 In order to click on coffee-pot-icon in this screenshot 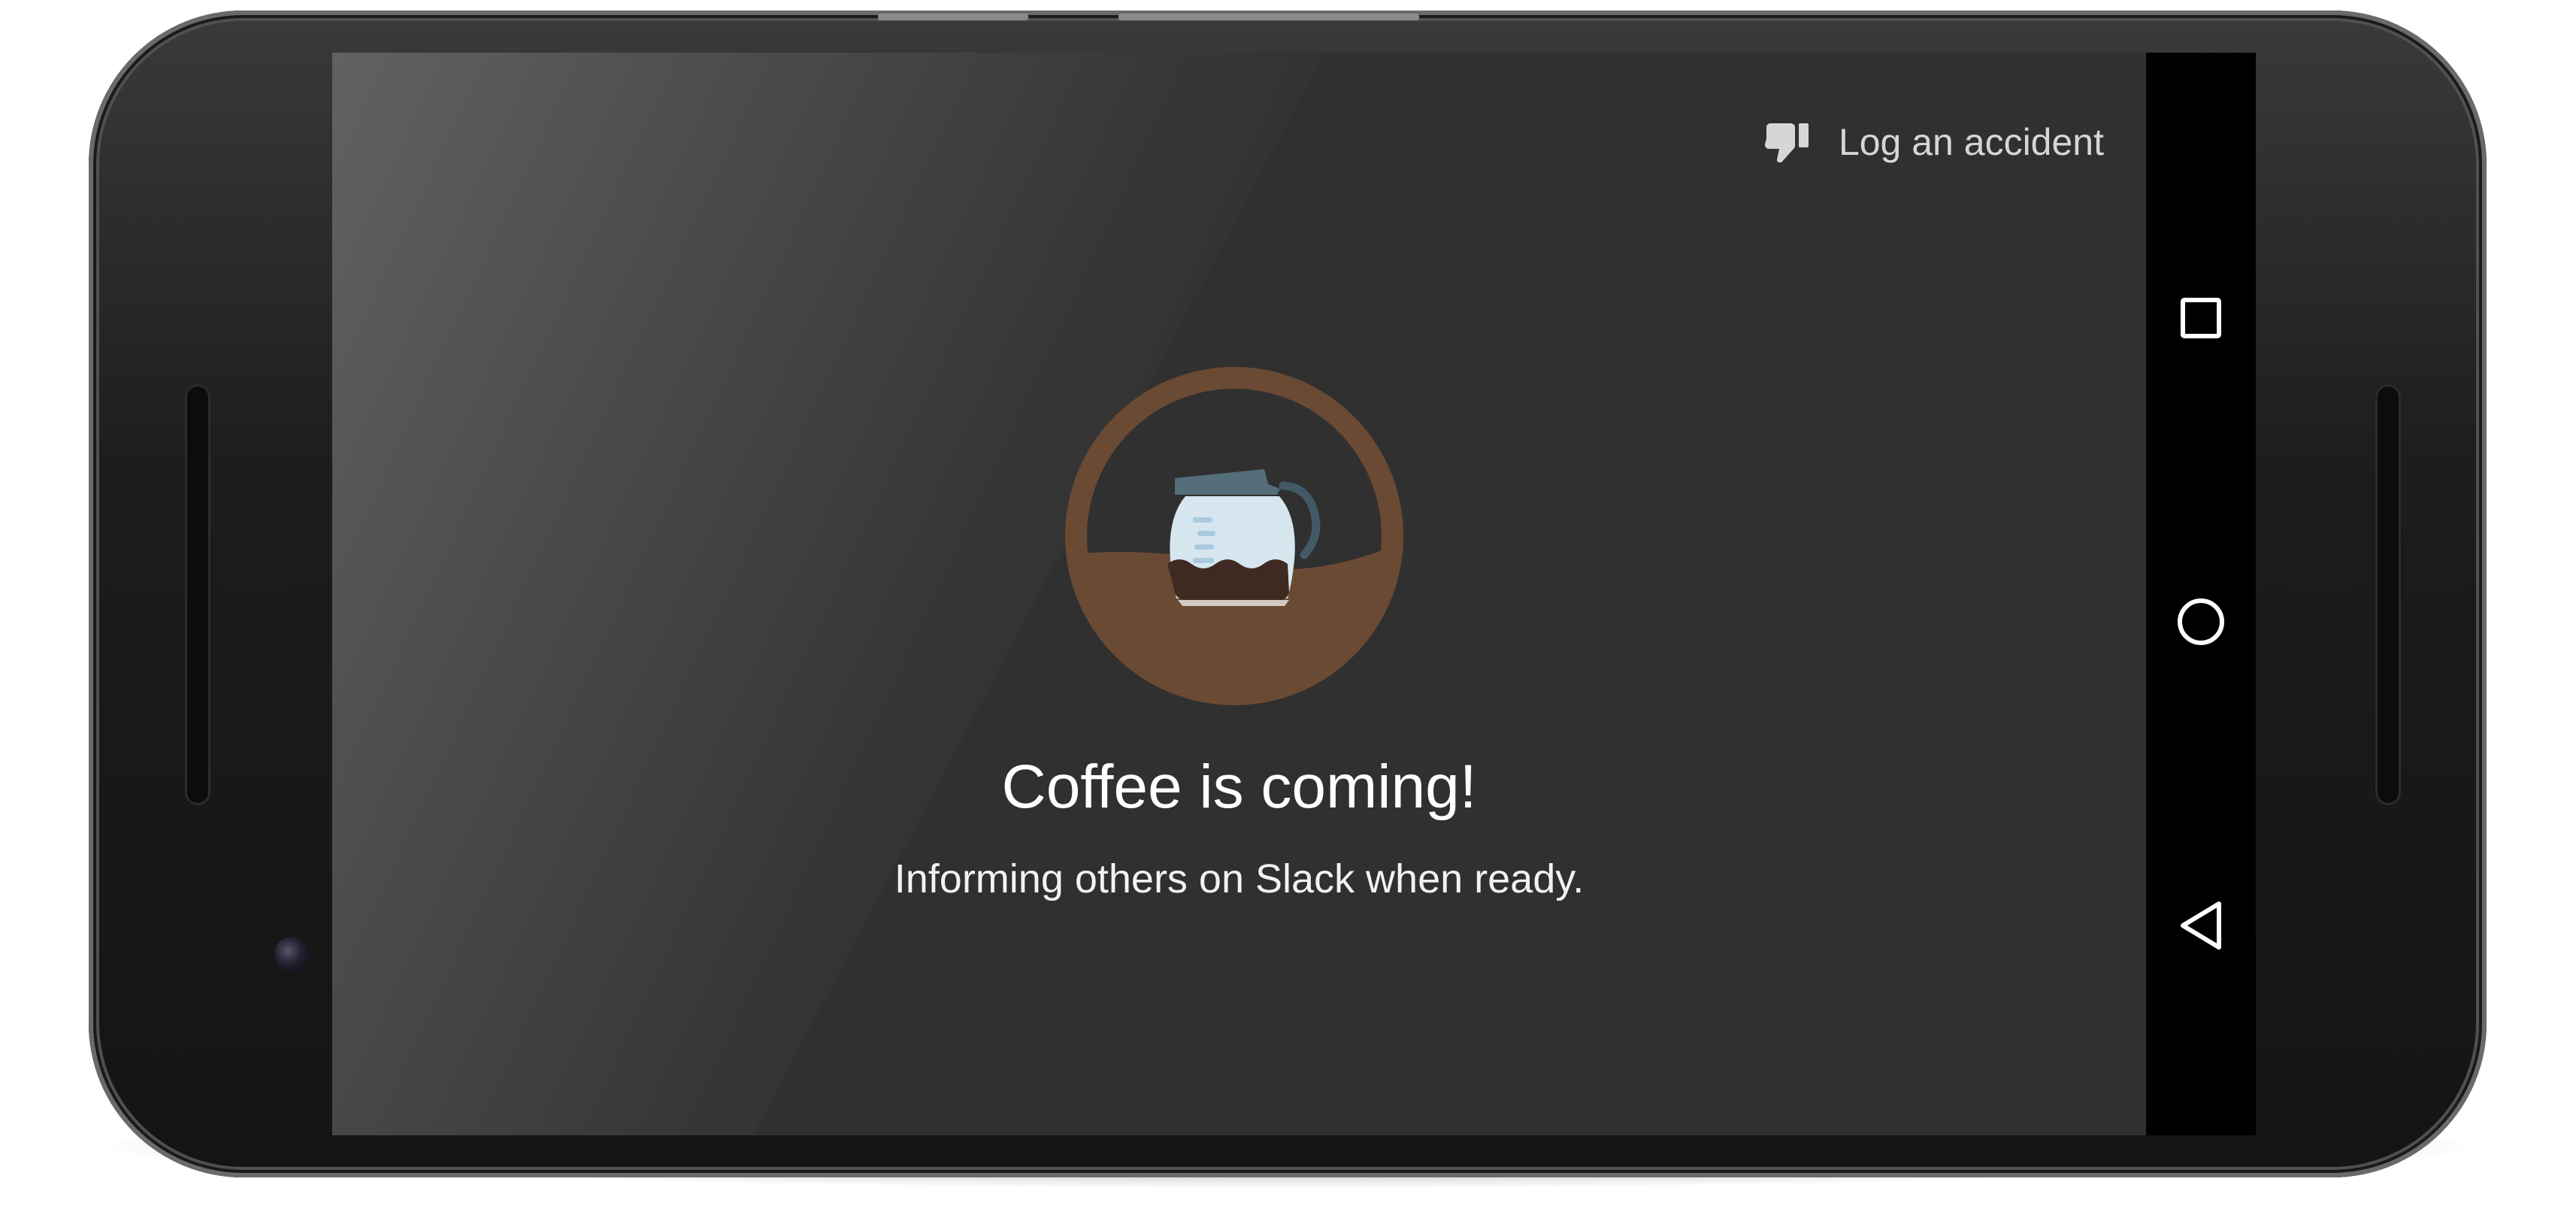, I will do `click(1234, 536)`.